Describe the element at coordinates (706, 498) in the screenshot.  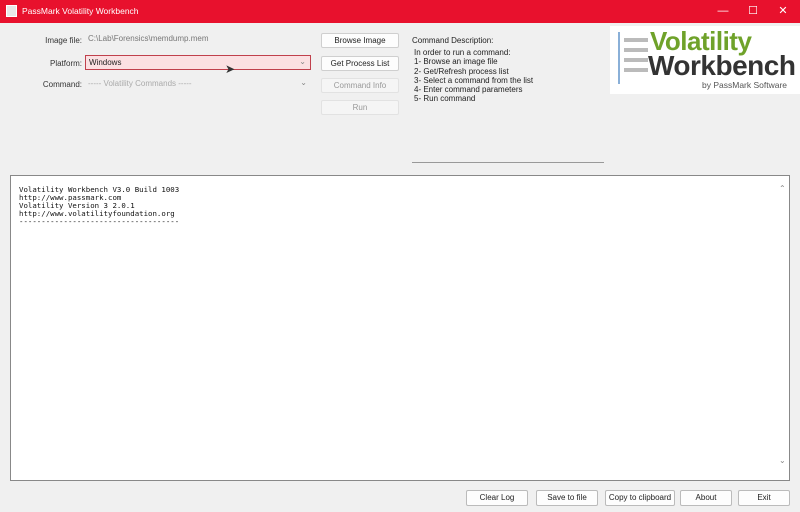
I see `about-button: About` at that location.